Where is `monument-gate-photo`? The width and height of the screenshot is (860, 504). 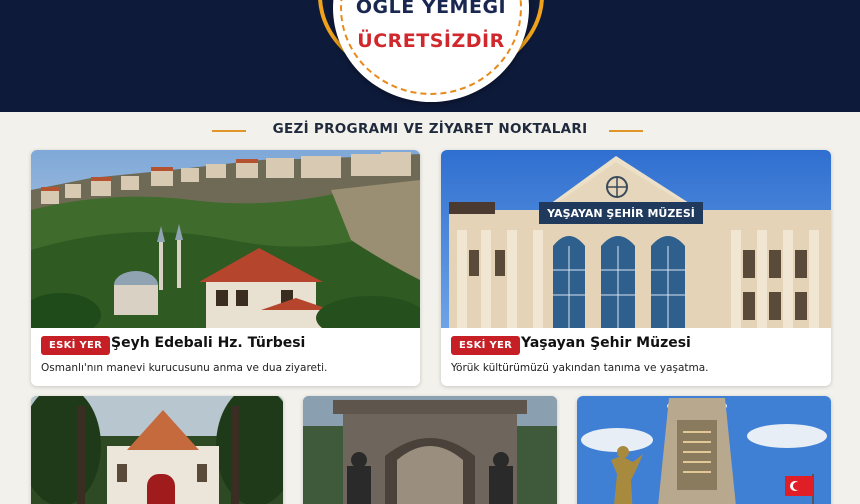 monument-gate-photo is located at coordinates (430, 450).